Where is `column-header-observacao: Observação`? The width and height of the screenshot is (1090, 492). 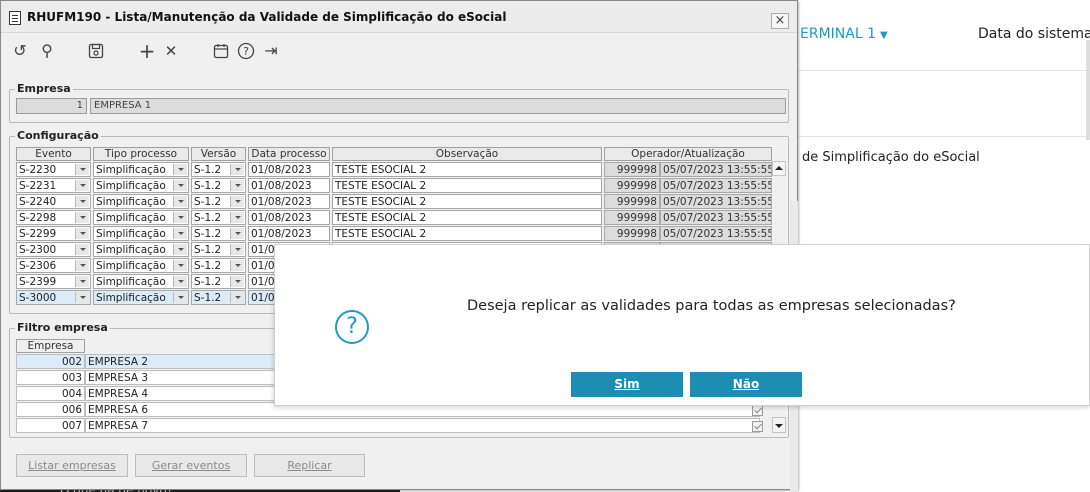 column-header-observacao: Observação is located at coordinates (467, 154).